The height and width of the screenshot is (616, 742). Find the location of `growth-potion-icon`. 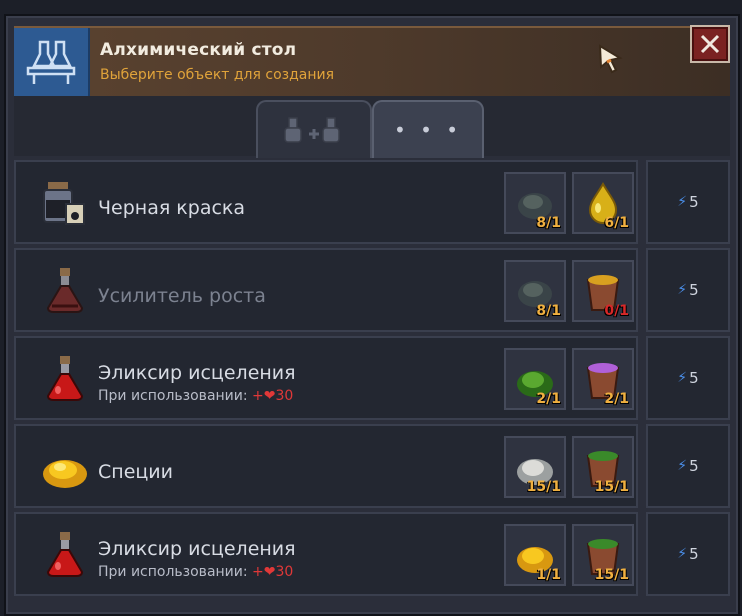

growth-potion-icon is located at coordinates (65, 290).